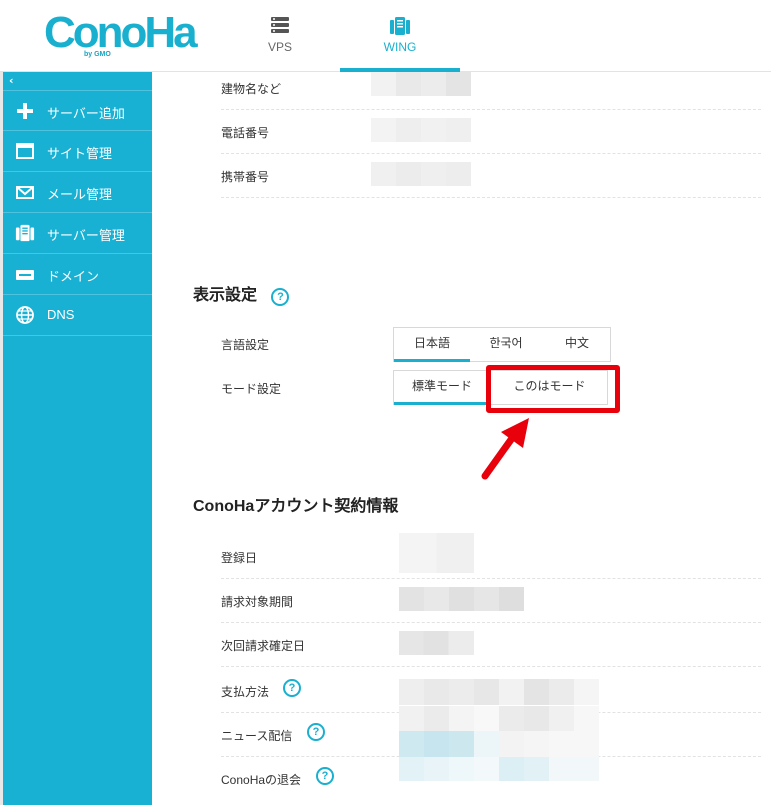 The image size is (771, 805). I want to click on row-label: 登録日, so click(239, 558).